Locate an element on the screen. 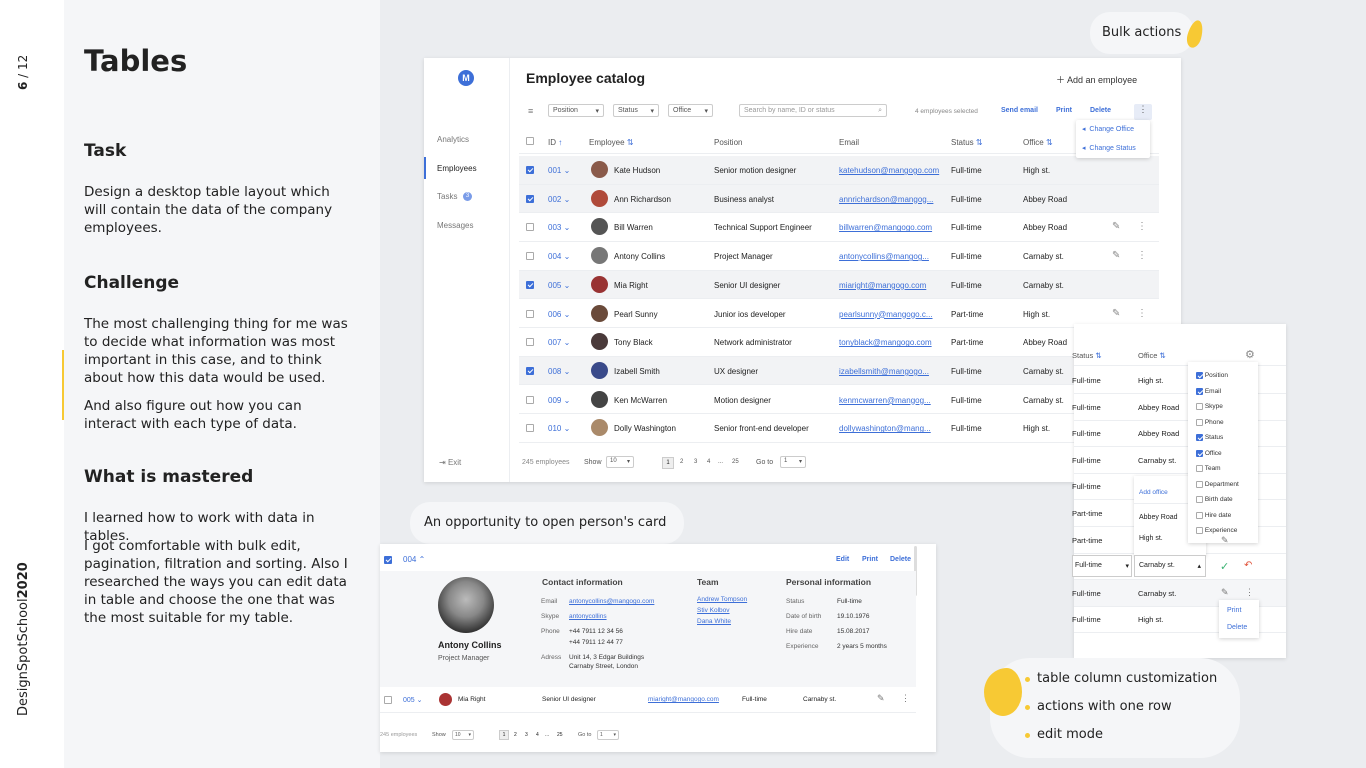 The width and height of the screenshot is (1366, 768). add-office-link: Add office is located at coordinates (1153, 492).